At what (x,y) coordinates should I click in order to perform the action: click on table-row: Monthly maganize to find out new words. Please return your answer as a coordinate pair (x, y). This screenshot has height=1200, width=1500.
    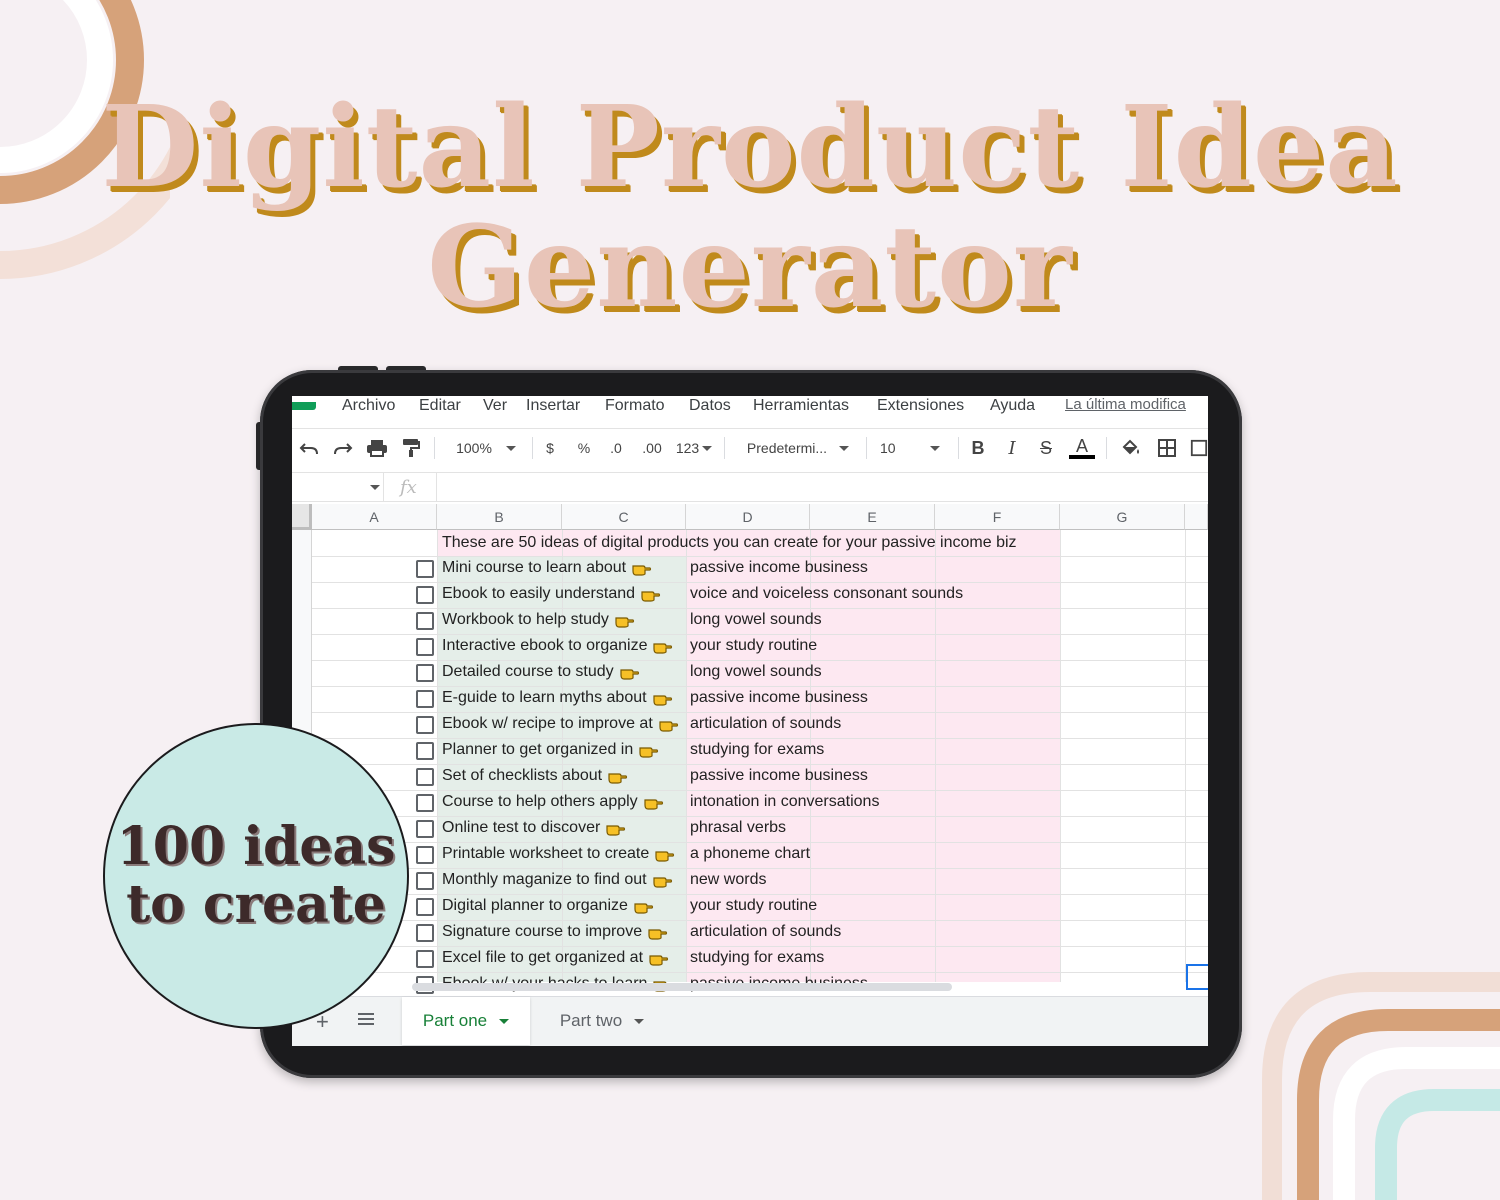
    Looking at the image, I should click on (760, 881).